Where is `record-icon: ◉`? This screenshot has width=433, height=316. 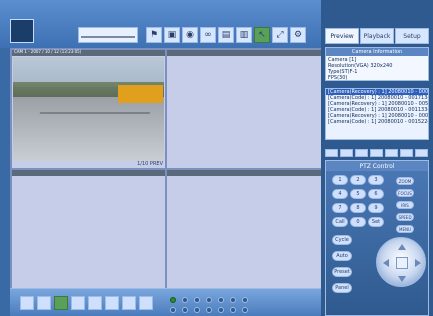
record-icon: ◉ is located at coordinates (190, 35).